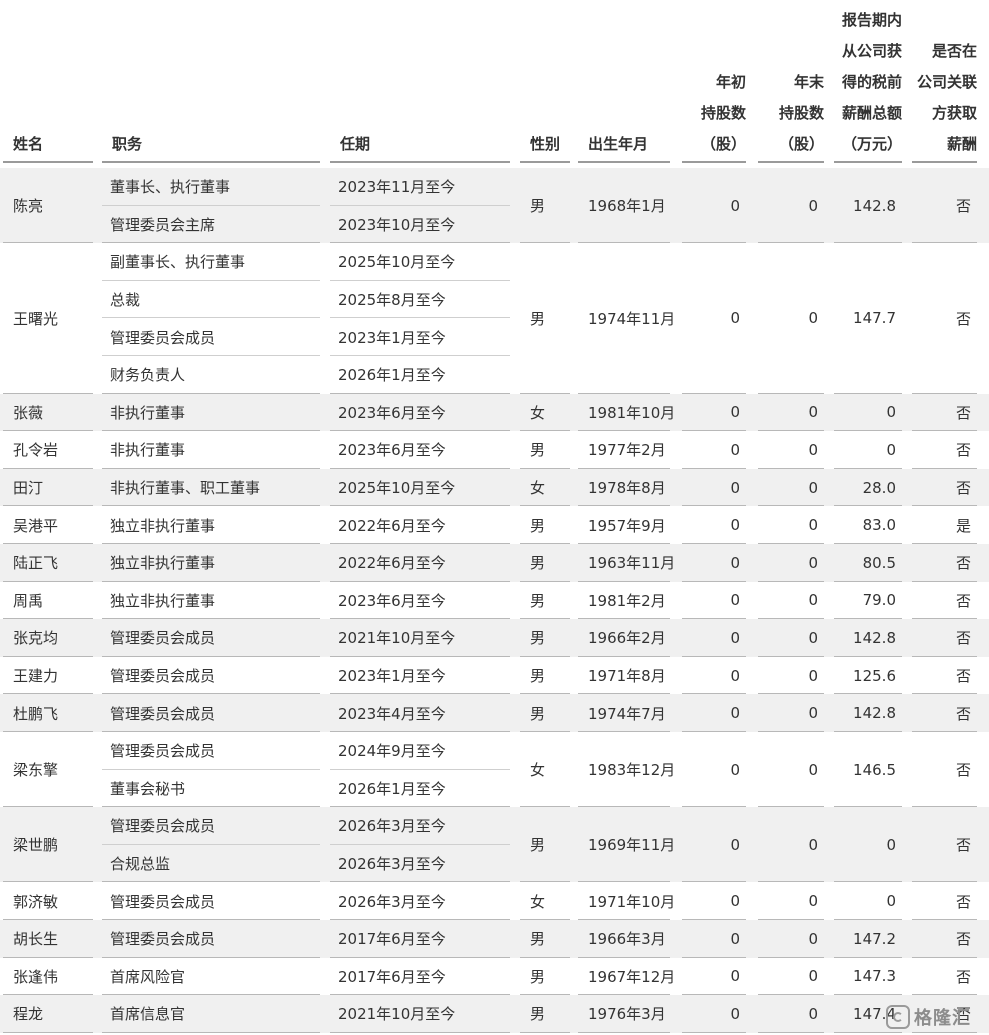 This screenshot has width=989, height=1035. Describe the element at coordinates (627, 450) in the screenshot. I see `cell-birth: 1977年2月` at that location.